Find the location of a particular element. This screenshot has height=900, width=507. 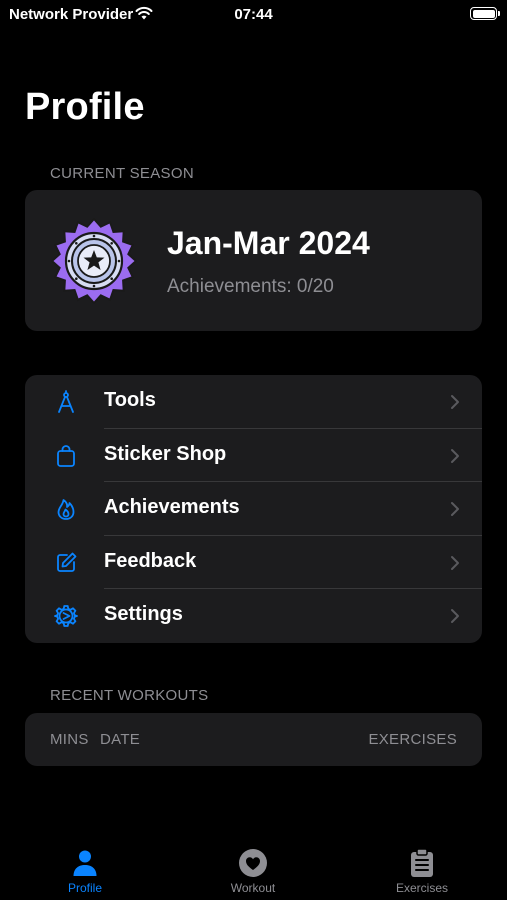

recent-workouts-label: RECENT WORKOUTS is located at coordinates (129, 695).